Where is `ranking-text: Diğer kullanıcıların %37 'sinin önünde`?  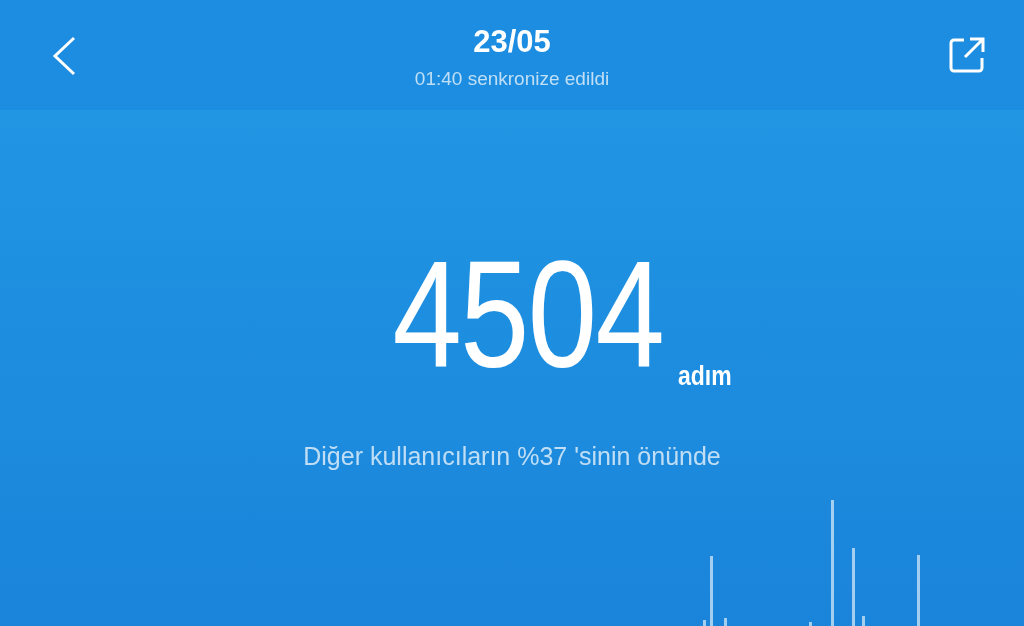
ranking-text: Diğer kullanıcıların %37 'sinin önünde is located at coordinates (512, 456).